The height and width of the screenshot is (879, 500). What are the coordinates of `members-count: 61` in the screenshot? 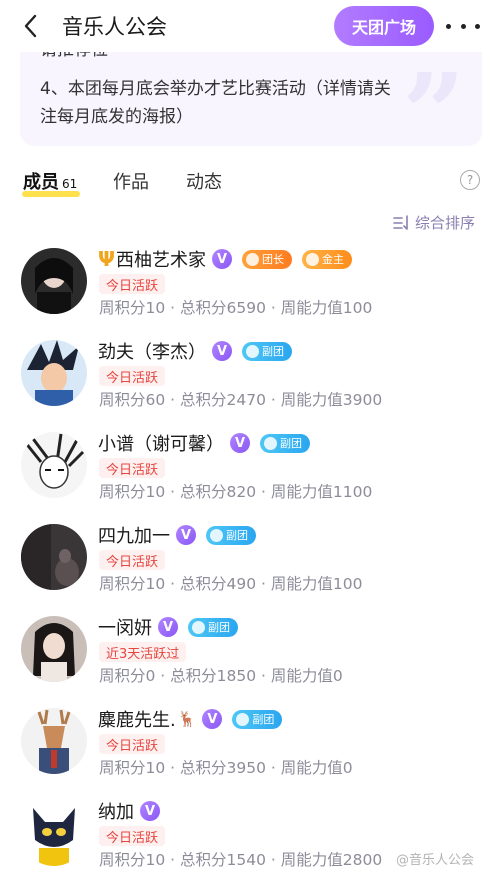 It's located at (70, 184).